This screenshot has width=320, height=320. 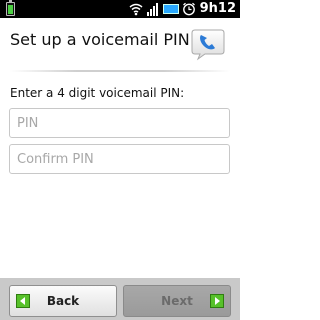 I want to click on header-divider, so click(x=120, y=71).